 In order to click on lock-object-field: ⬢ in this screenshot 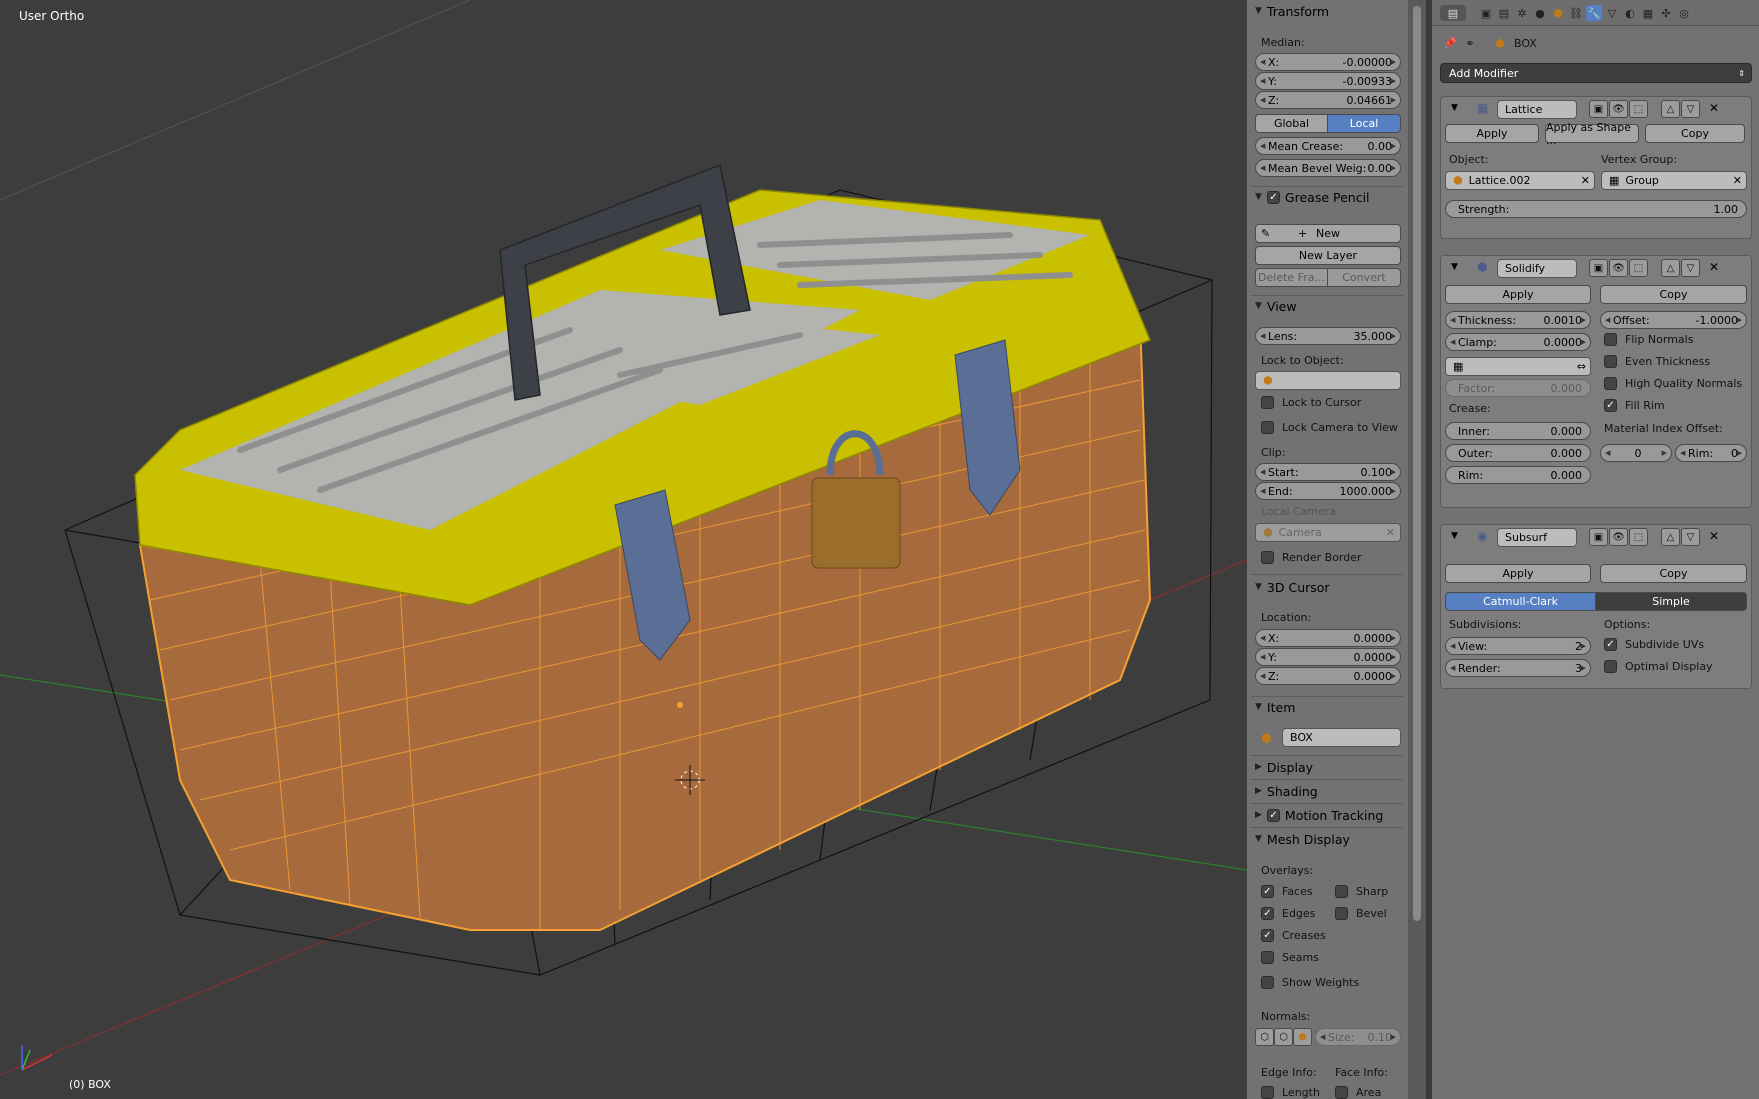, I will do `click(1328, 380)`.